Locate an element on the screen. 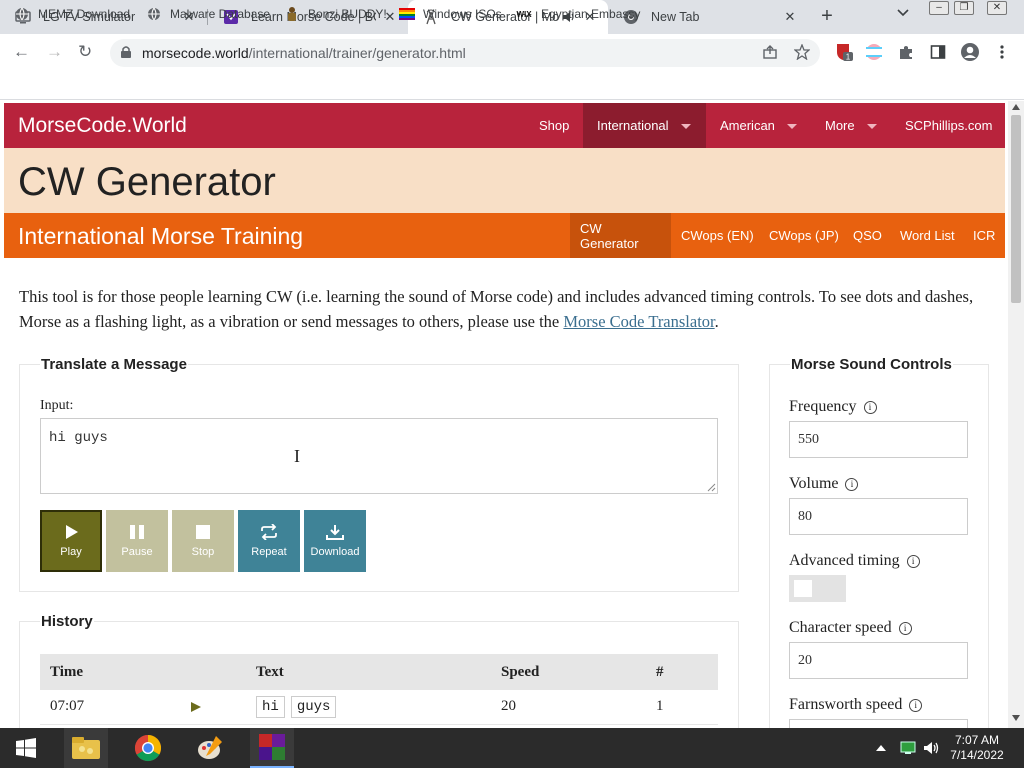  bookmark-windows-isos: Windows ISOs is located at coordinates (450, 14).